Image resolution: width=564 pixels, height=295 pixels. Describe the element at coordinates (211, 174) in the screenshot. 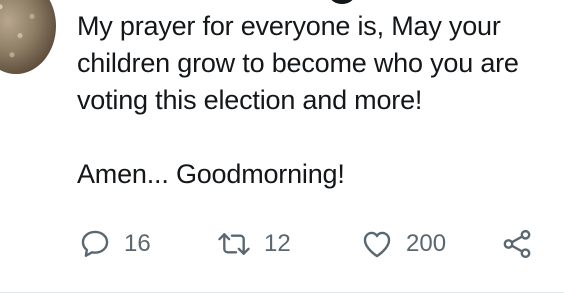

I see `tweet-line: Amen... Goodmorning!` at that location.